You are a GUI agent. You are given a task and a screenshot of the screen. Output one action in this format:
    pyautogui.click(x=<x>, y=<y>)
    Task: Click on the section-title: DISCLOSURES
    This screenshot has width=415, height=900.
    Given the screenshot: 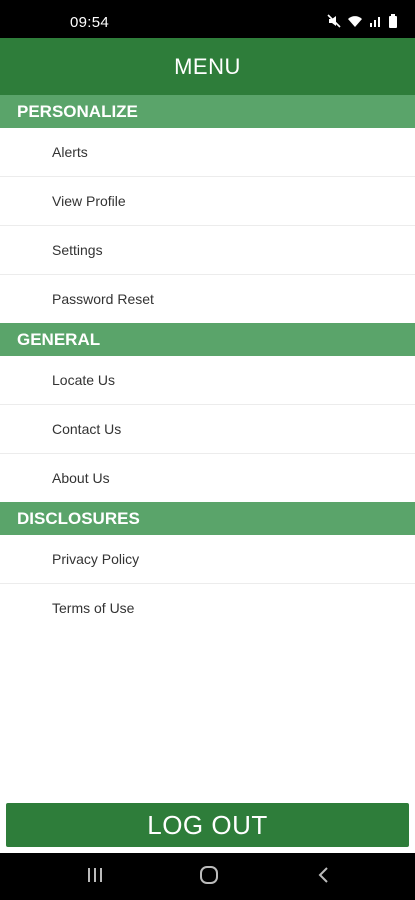 What is the action you would take?
    pyautogui.click(x=78, y=518)
    